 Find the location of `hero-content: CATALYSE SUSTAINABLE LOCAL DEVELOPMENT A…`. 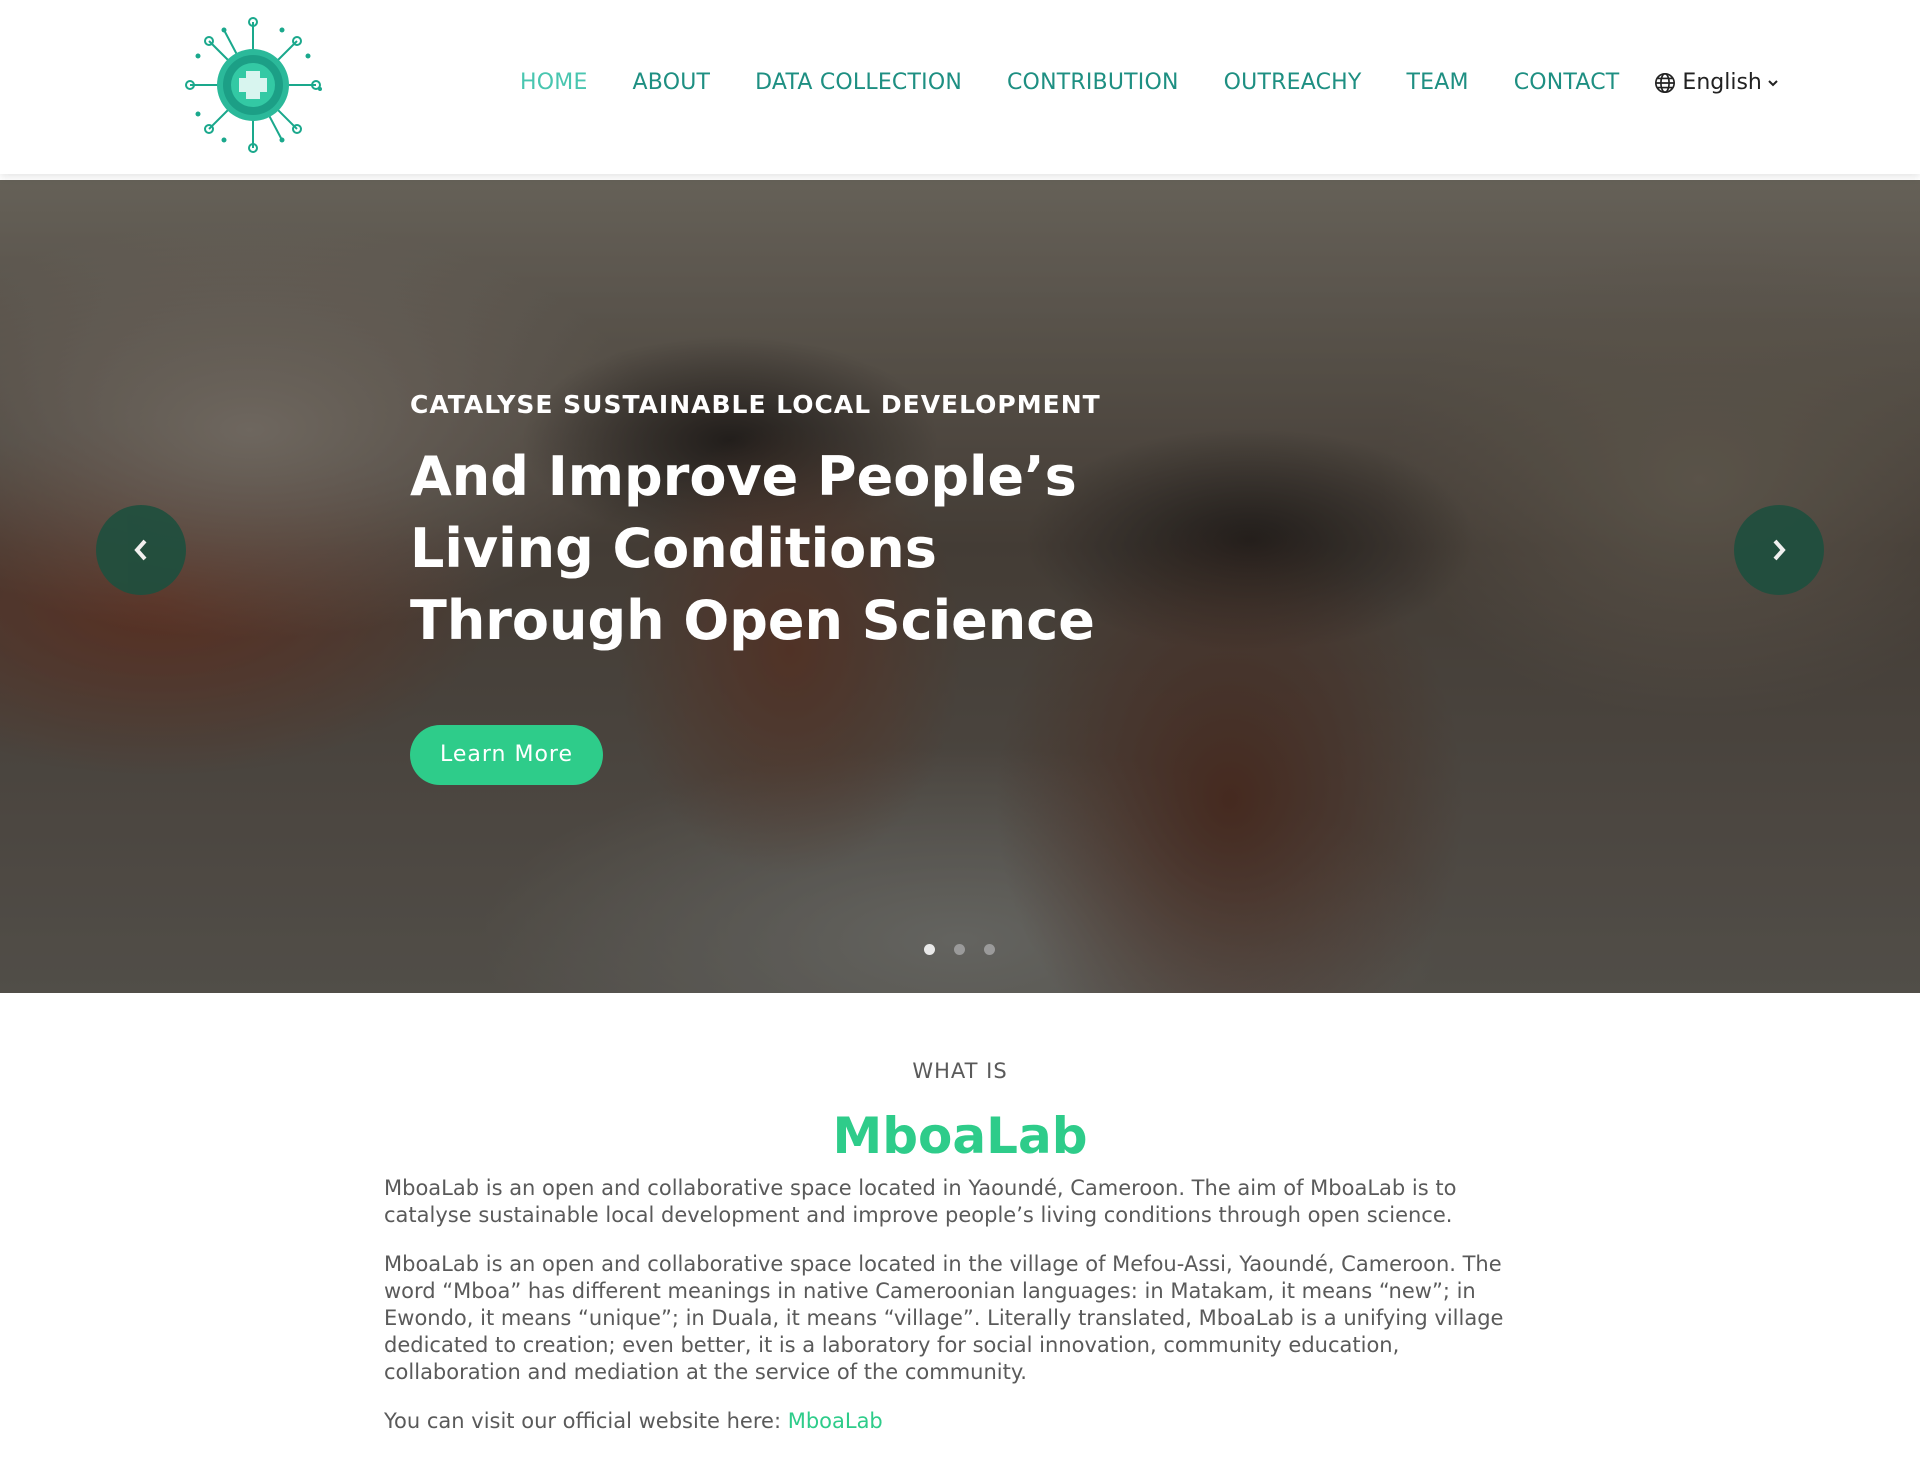

hero-content: CATALYSE SUSTAINABLE LOCAL DEVELOPMENT A… is located at coordinates (770, 587).